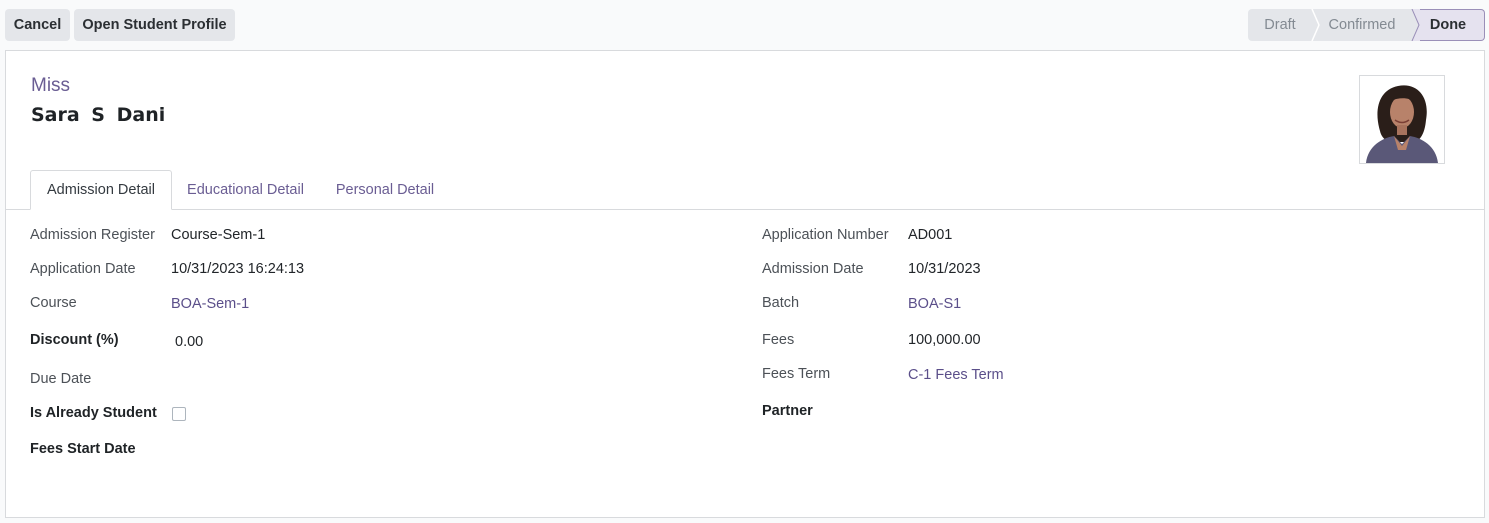 This screenshot has width=1489, height=523. Describe the element at coordinates (944, 269) in the screenshot. I see `admission-date-value: 10/31/2023` at that location.